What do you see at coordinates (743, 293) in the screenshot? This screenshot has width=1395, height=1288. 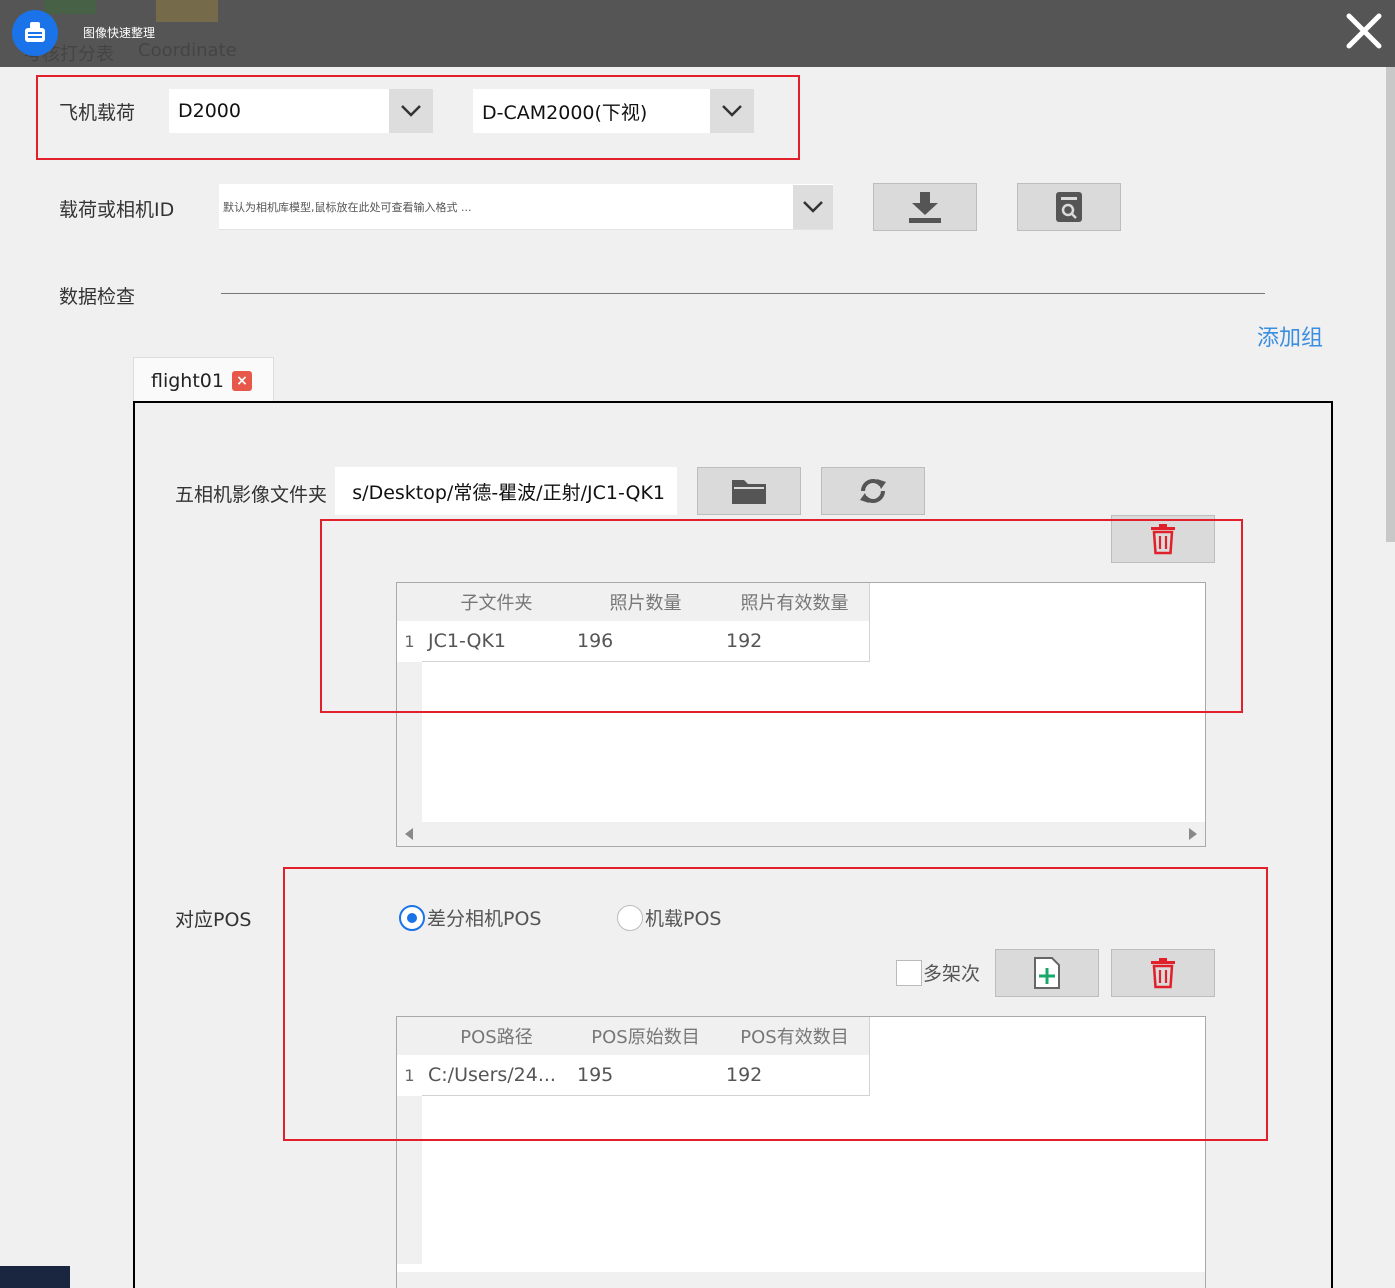 I see `divider` at bounding box center [743, 293].